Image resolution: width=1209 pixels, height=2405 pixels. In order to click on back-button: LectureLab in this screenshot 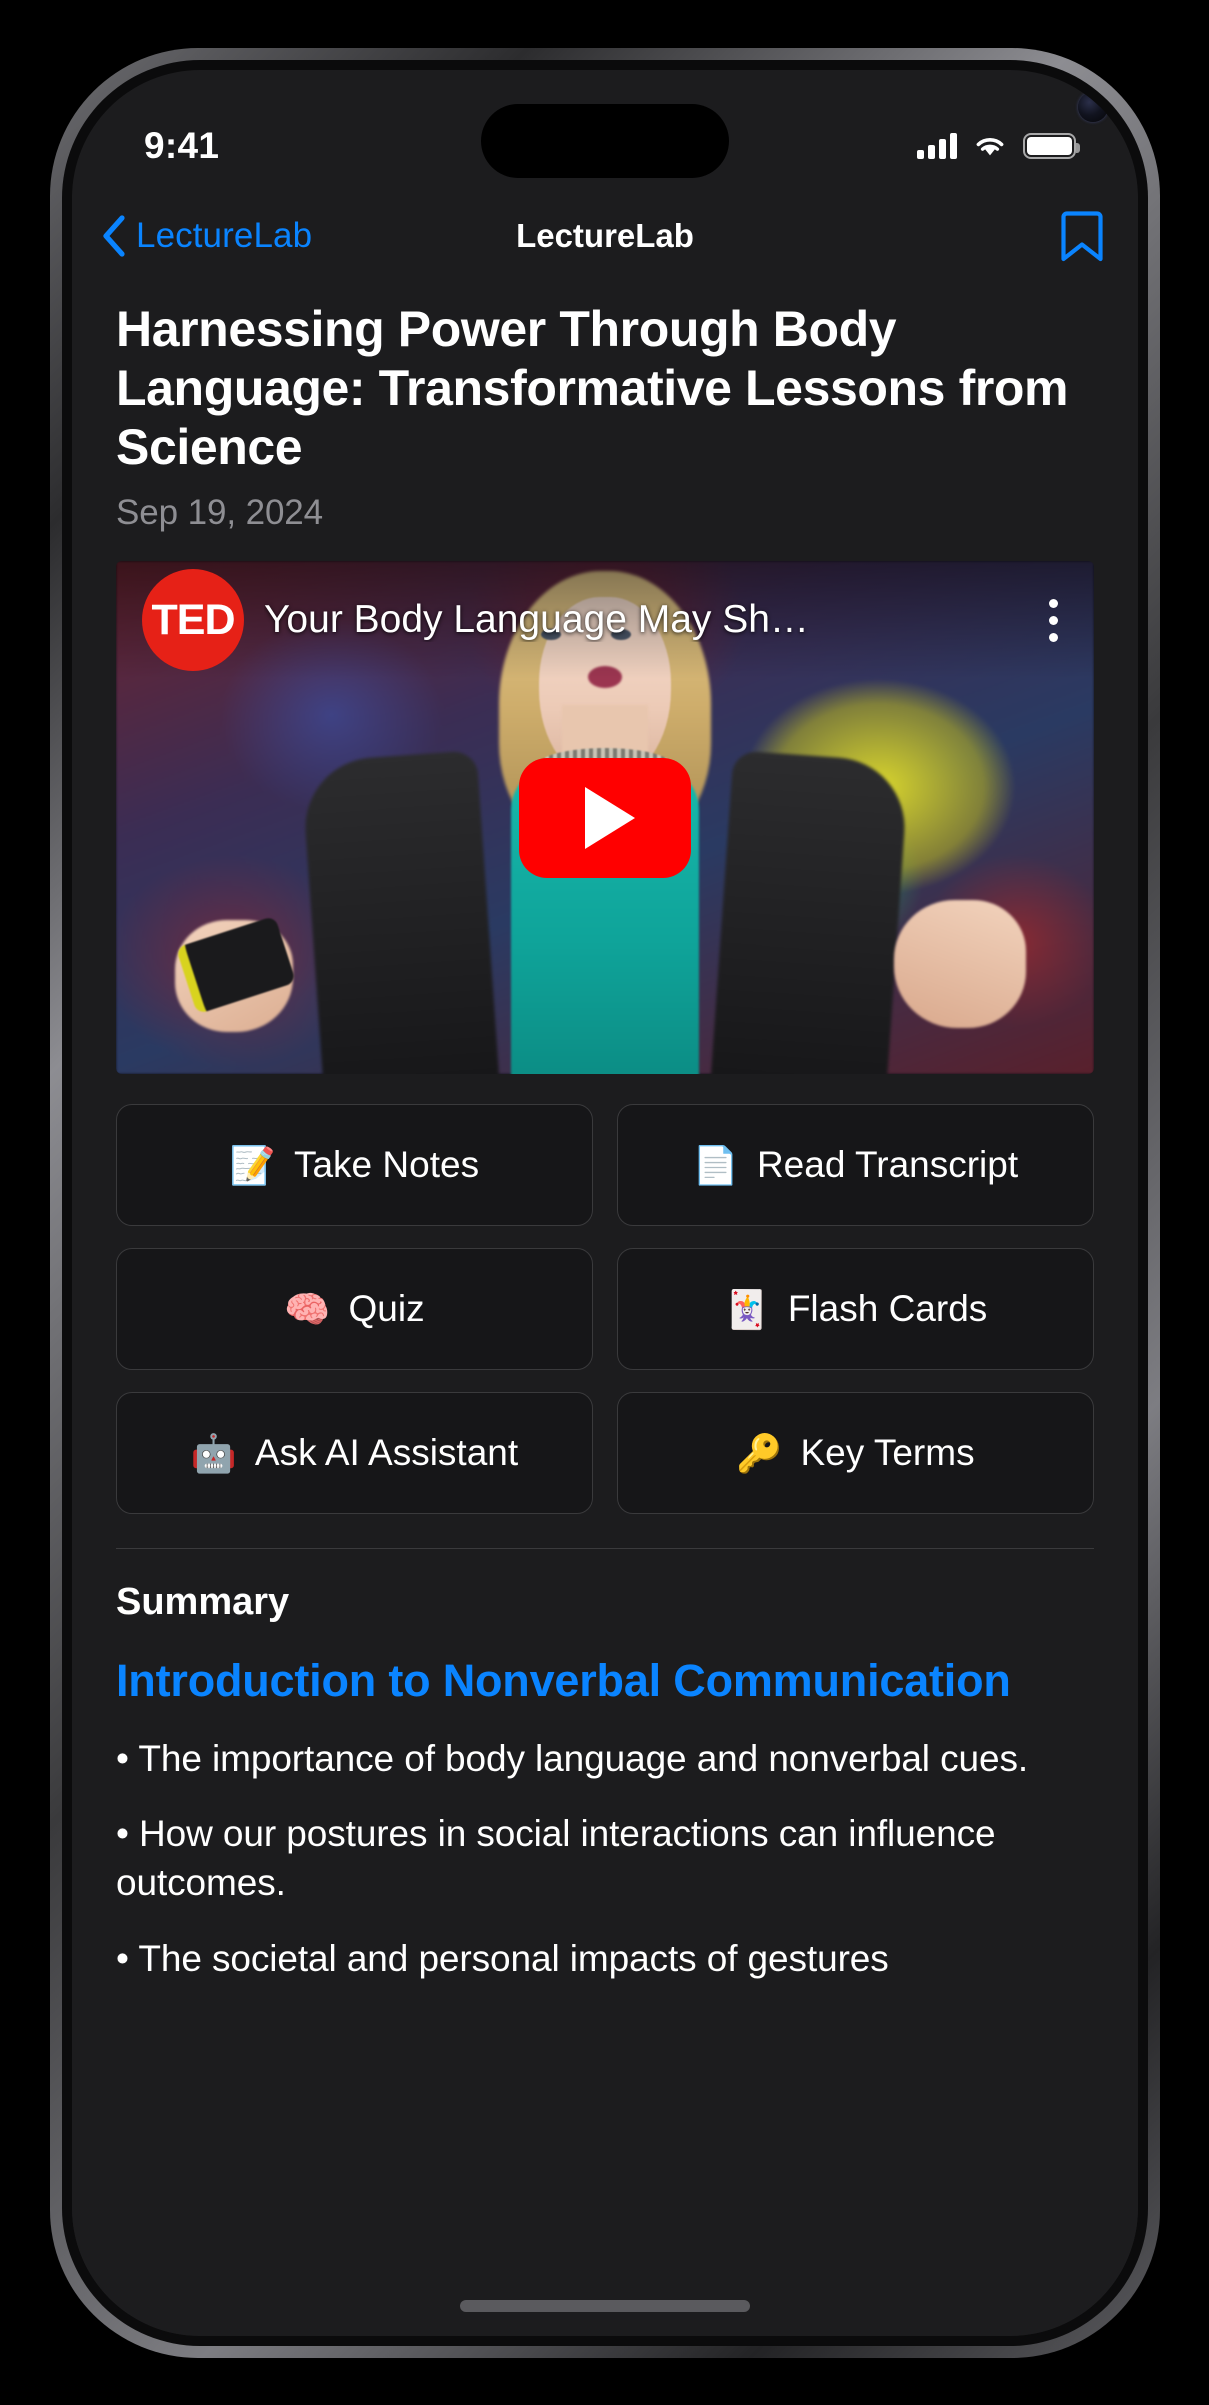, I will do `click(207, 236)`.